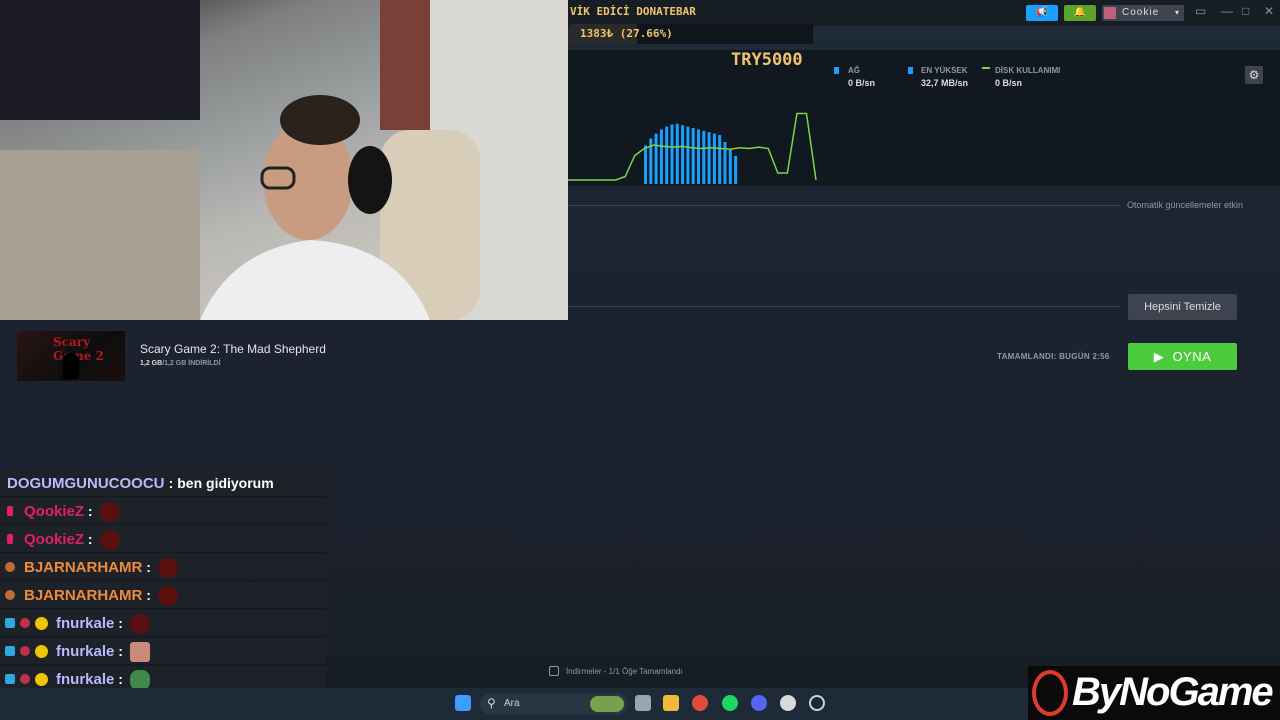 Image resolution: width=1280 pixels, height=720 pixels. I want to click on chrome-icon, so click(700, 703).